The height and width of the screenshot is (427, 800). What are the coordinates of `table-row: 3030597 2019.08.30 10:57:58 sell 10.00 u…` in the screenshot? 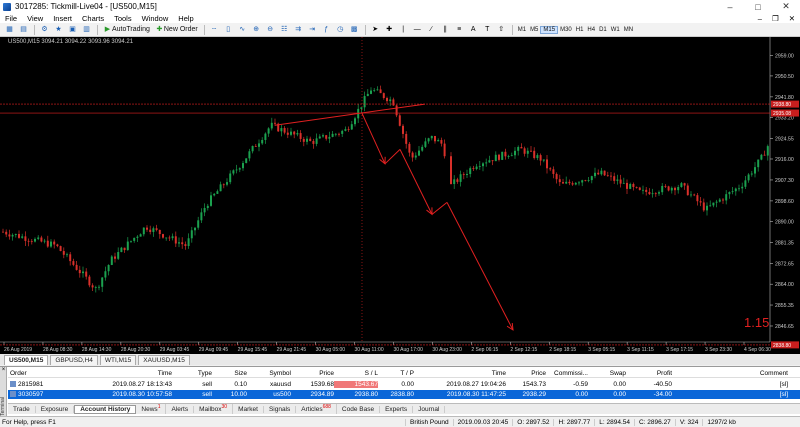 It's located at (404, 394).